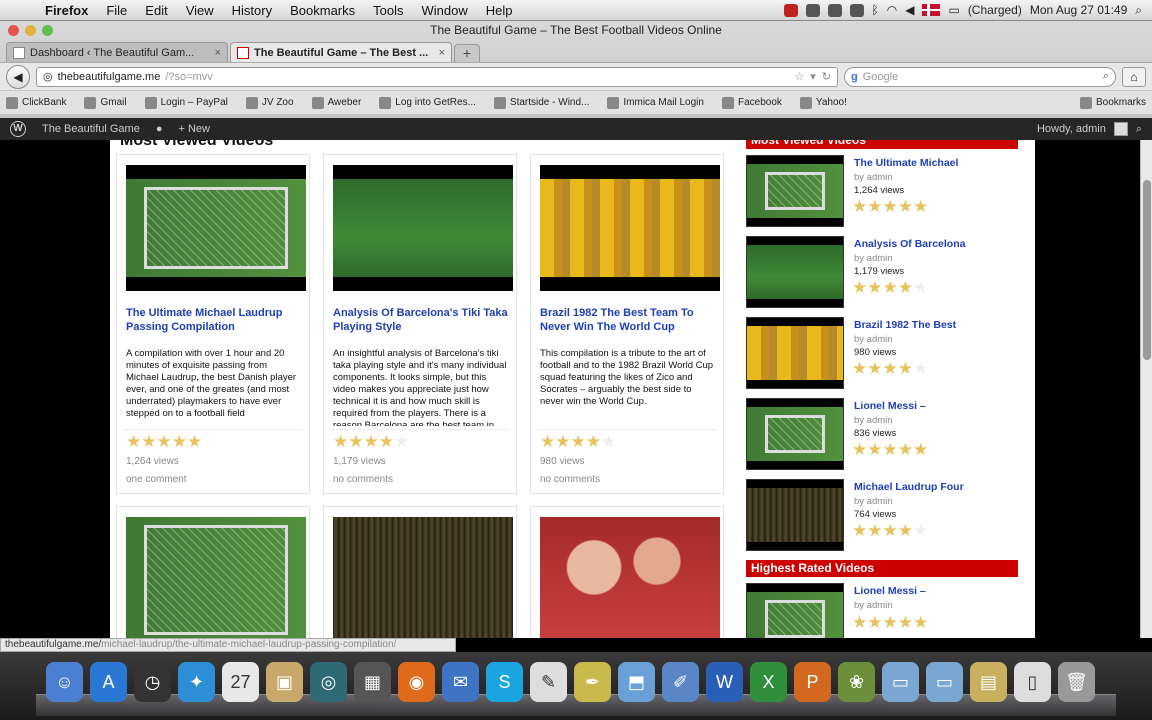 This screenshot has height=720, width=1152. Describe the element at coordinates (336, 102) in the screenshot. I see `bookmark-item: Aweber` at that location.